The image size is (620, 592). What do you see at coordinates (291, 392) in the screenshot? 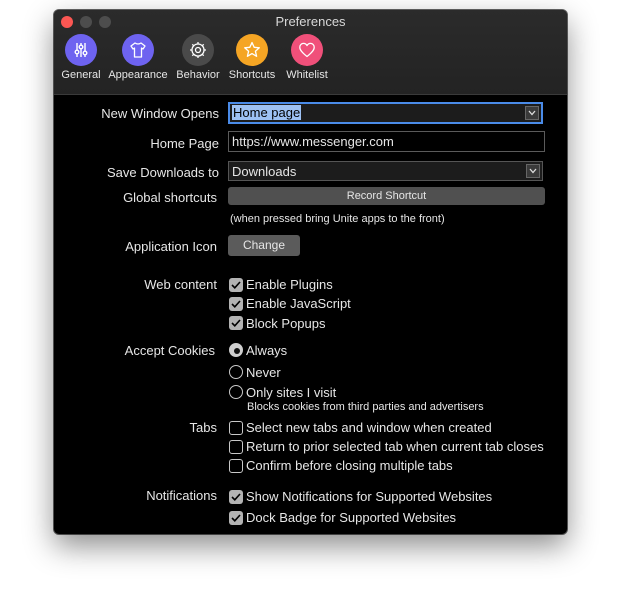
I see `cookies-visited-label: Only sites I visit` at bounding box center [291, 392].